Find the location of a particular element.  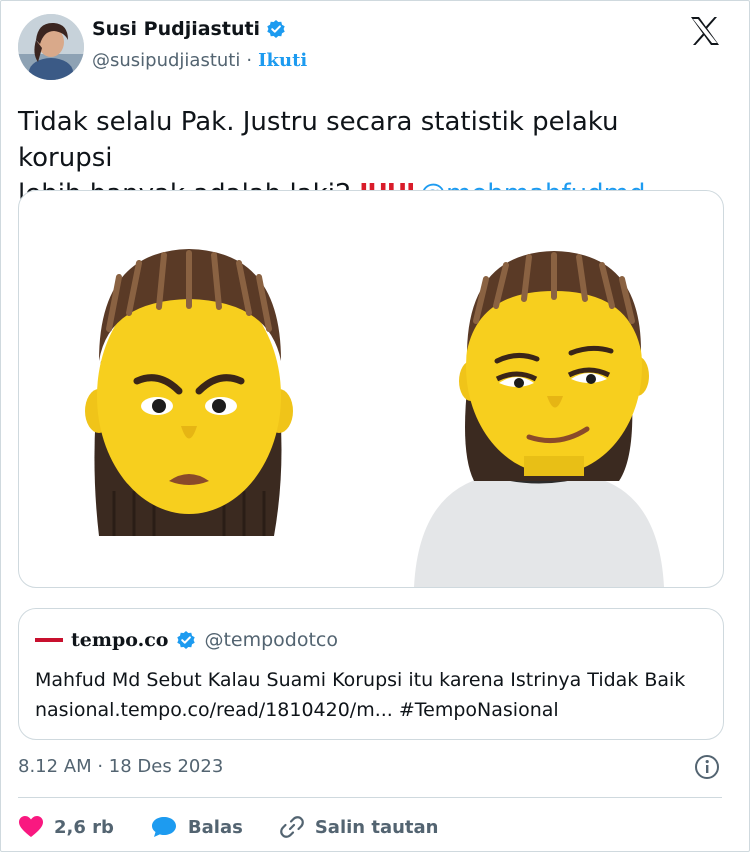

info-icon is located at coordinates (707, 767).